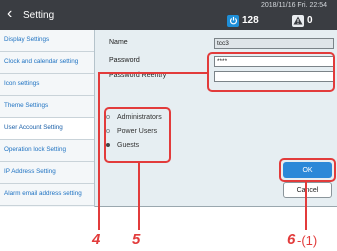  Describe the element at coordinates (39, 15) in the screenshot. I see `page-title: Setting` at that location.